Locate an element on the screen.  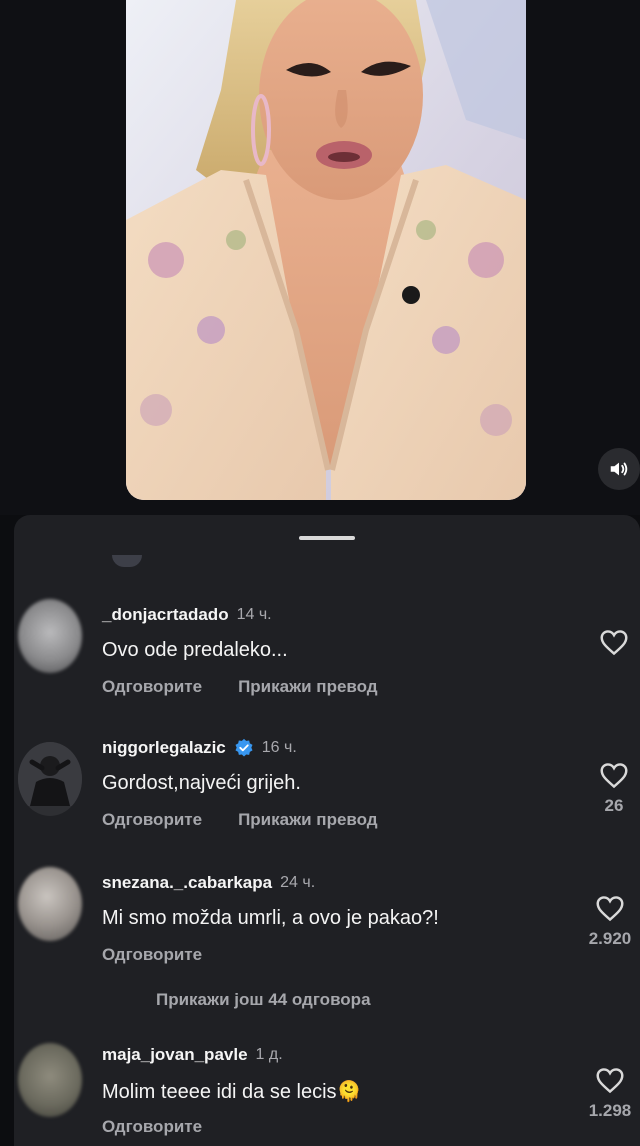
like-button: 1.298 is located at coordinates (610, 1094).